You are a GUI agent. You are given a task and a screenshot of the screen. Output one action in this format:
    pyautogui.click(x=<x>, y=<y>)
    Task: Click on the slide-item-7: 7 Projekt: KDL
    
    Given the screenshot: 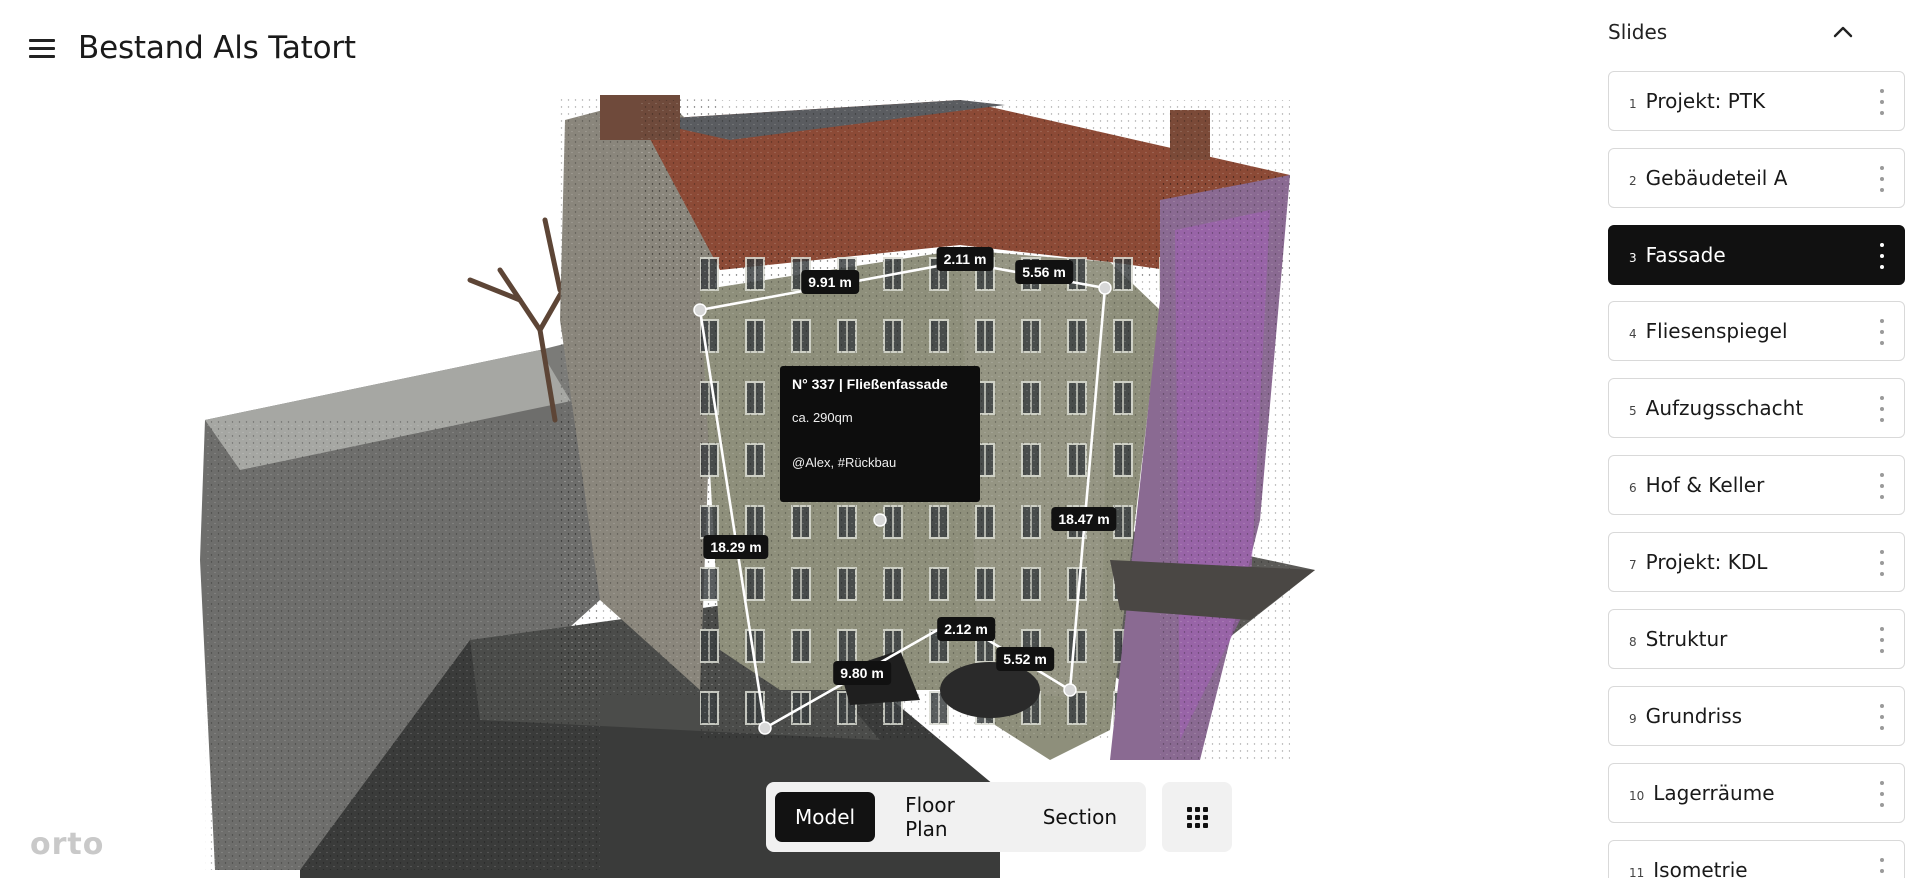 What is the action you would take?
    pyautogui.click(x=1756, y=562)
    